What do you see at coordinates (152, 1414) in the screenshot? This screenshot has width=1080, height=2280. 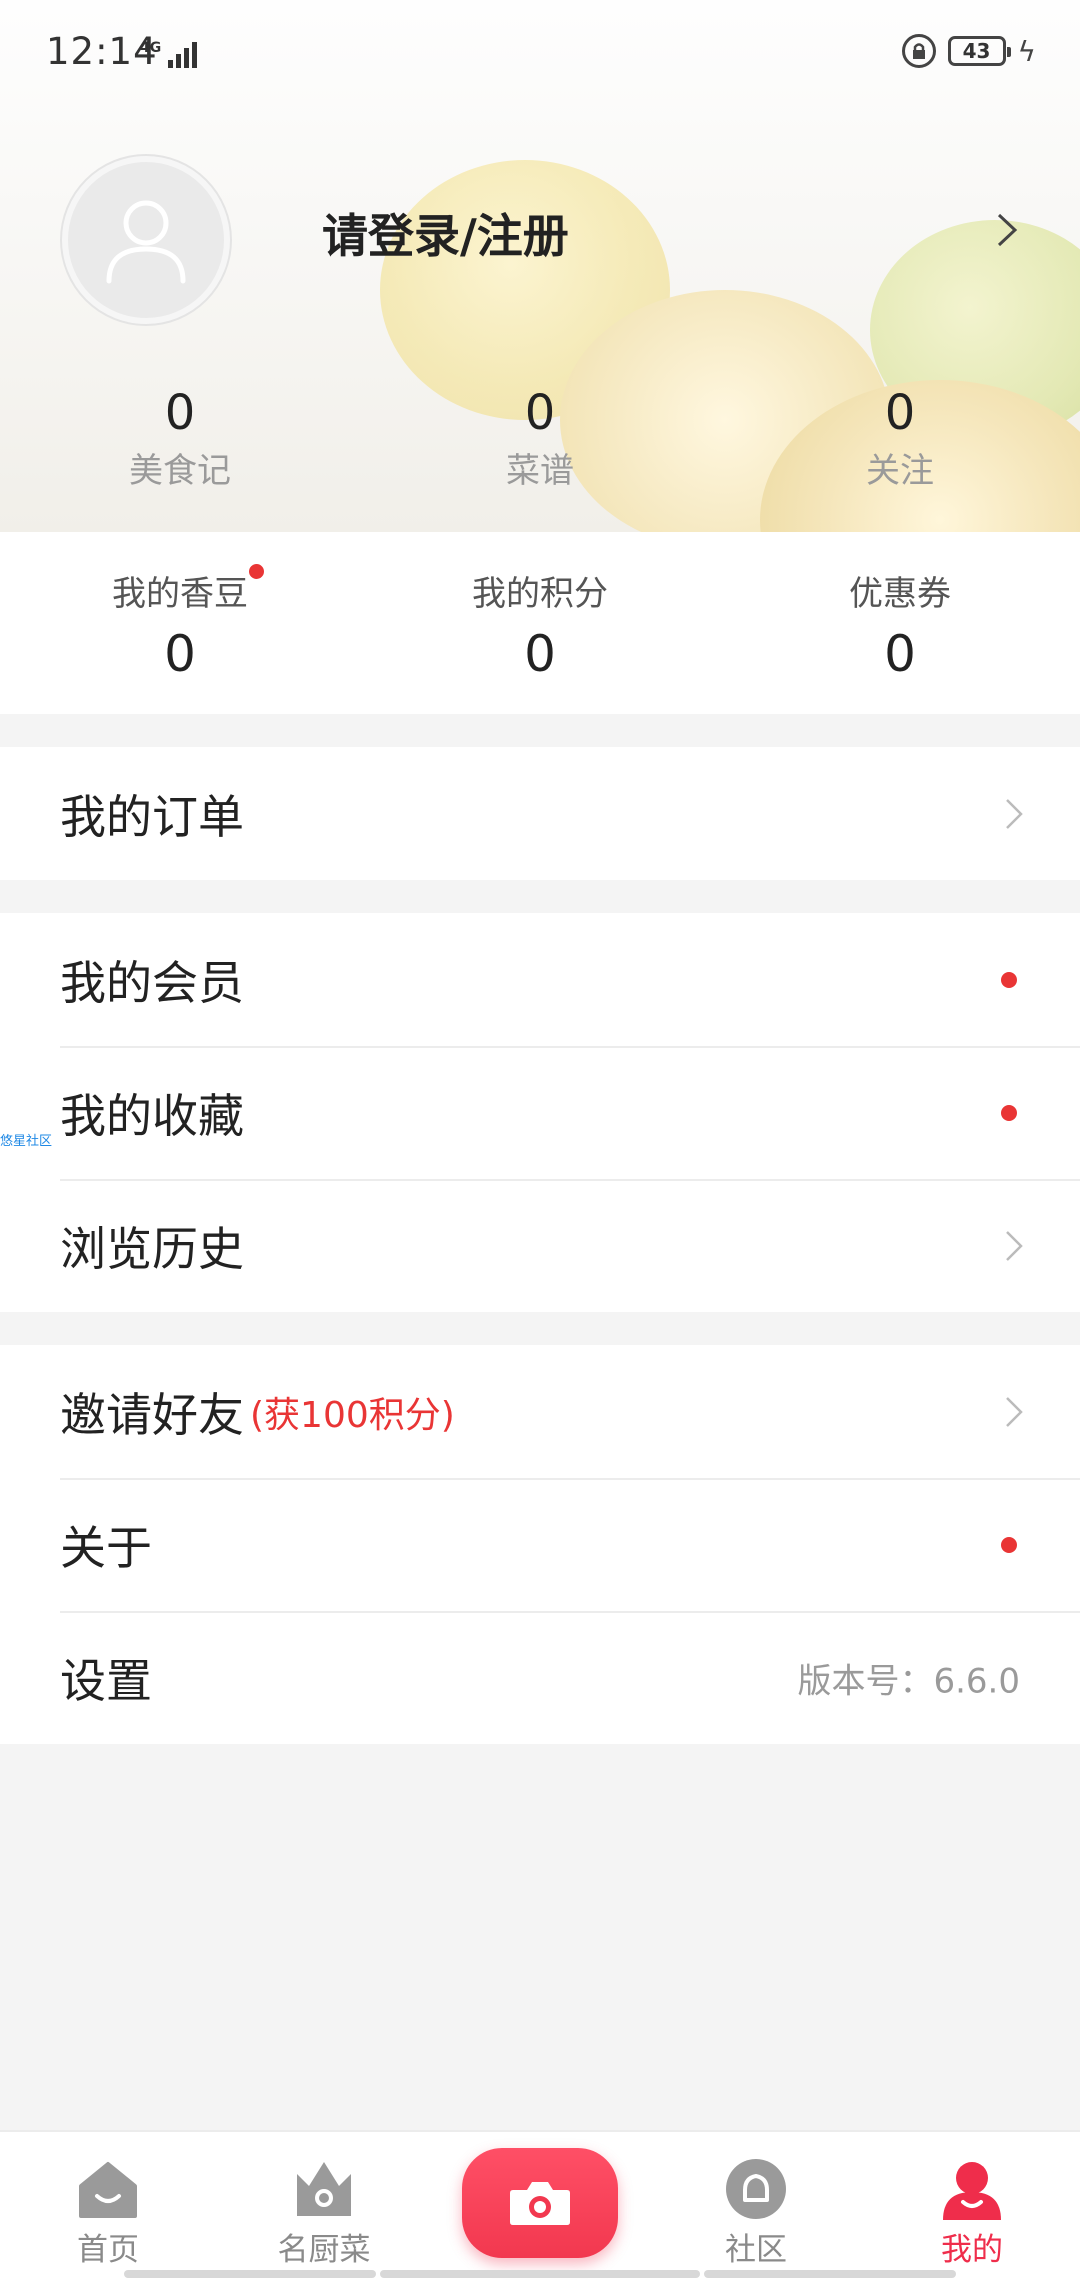 I see `menu-label: 邀请好友` at bounding box center [152, 1414].